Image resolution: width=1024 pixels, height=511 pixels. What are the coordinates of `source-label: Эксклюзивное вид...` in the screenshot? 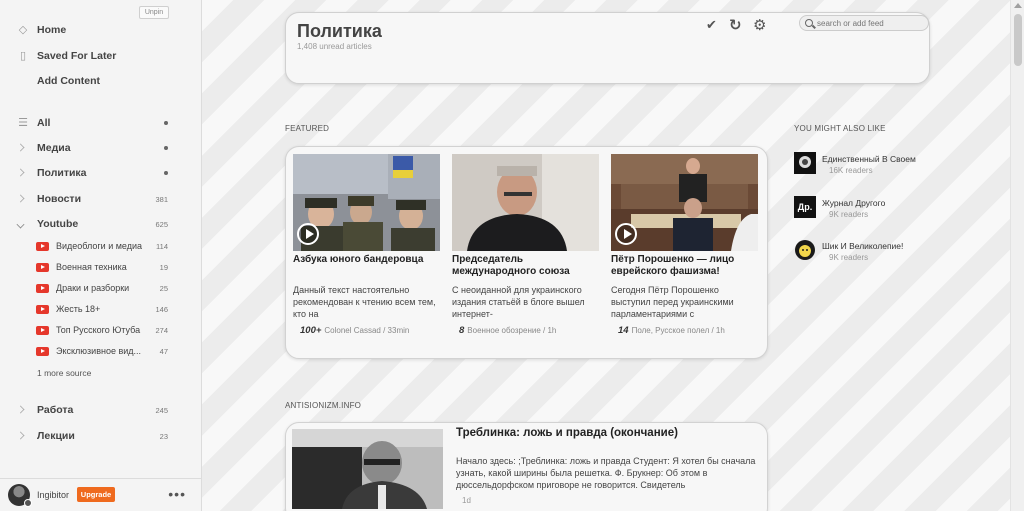 It's located at (99, 351).